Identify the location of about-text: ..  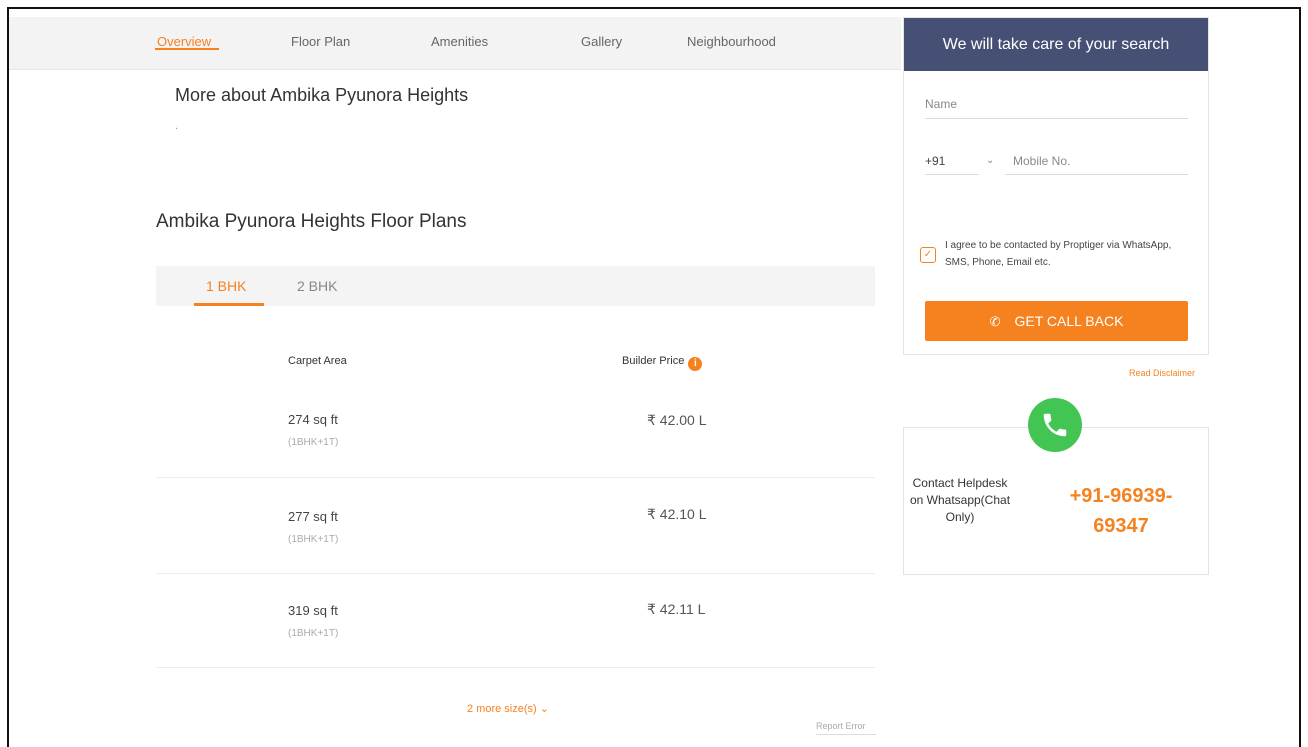
(177, 126).